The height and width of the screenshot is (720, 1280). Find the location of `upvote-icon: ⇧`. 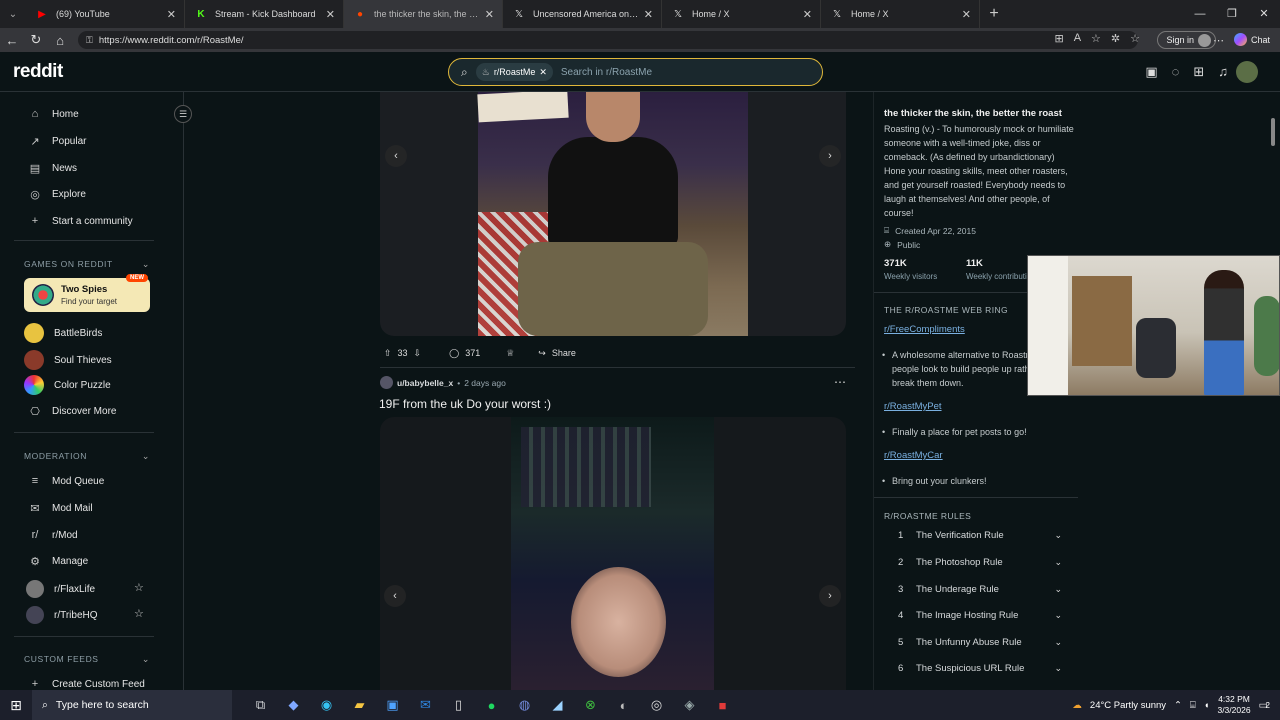

upvote-icon: ⇧ is located at coordinates (388, 353).